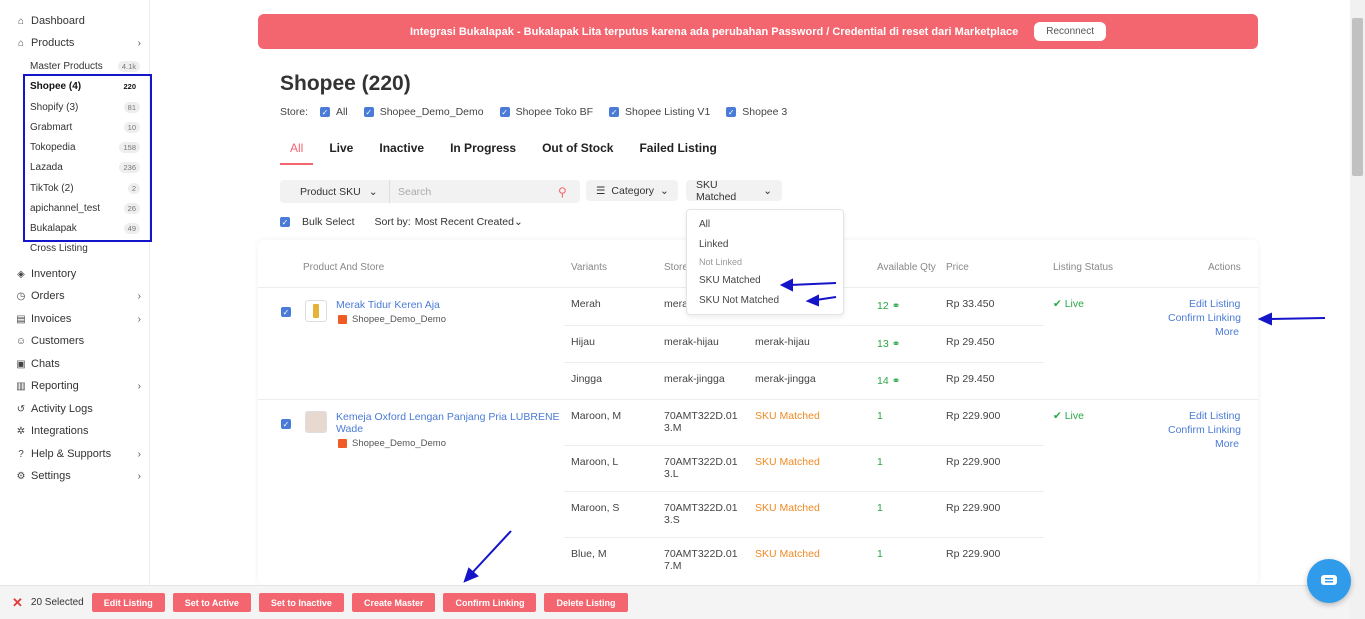 The height and width of the screenshot is (619, 1365). Describe the element at coordinates (1264, 319) in the screenshot. I see `annotation-arrowhead` at that location.